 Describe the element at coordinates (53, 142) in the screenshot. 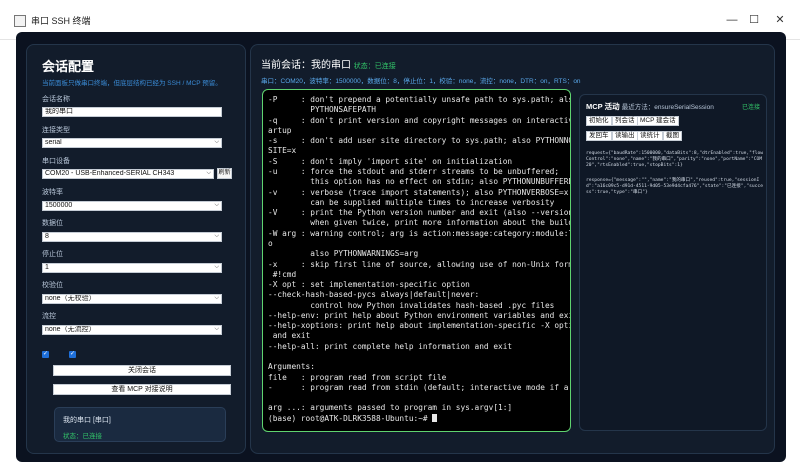

I see `conn-type-value: serial` at that location.